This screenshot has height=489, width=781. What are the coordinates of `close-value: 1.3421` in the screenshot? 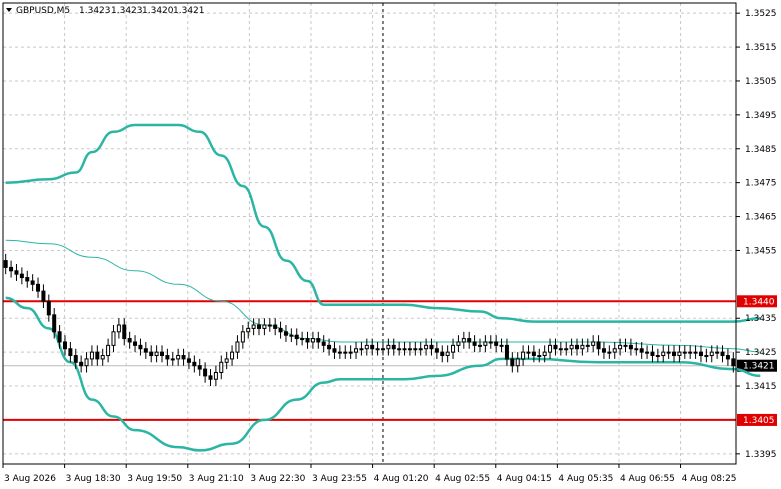 It's located at (189, 11).